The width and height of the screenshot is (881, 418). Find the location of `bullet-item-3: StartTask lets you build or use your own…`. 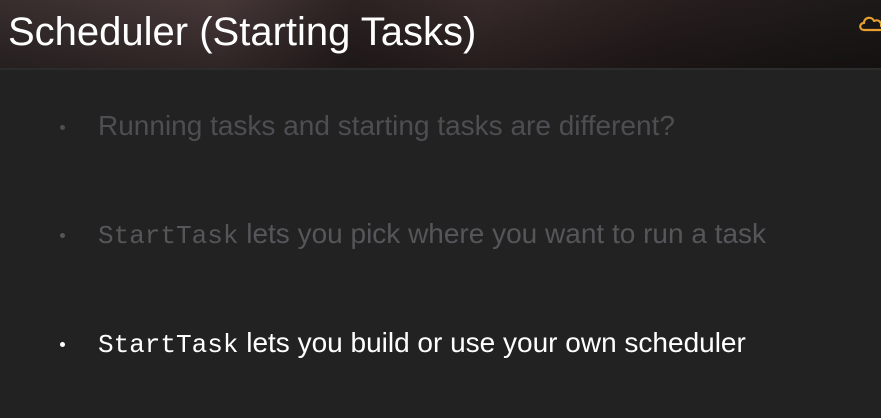

bullet-item-3: StartTask lets you build or use your own… is located at coordinates (440, 343).